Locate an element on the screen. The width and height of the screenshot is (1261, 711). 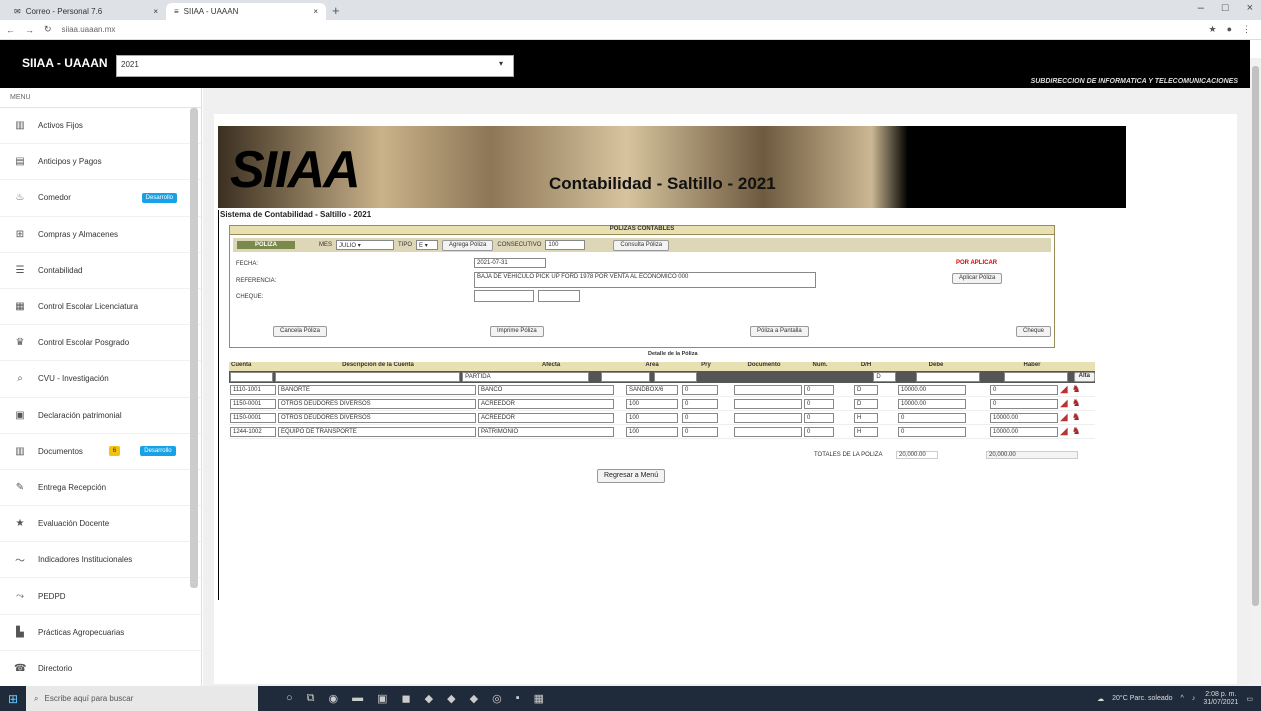
imprime-poliza-button: Imprime Póliza is located at coordinates (517, 331).